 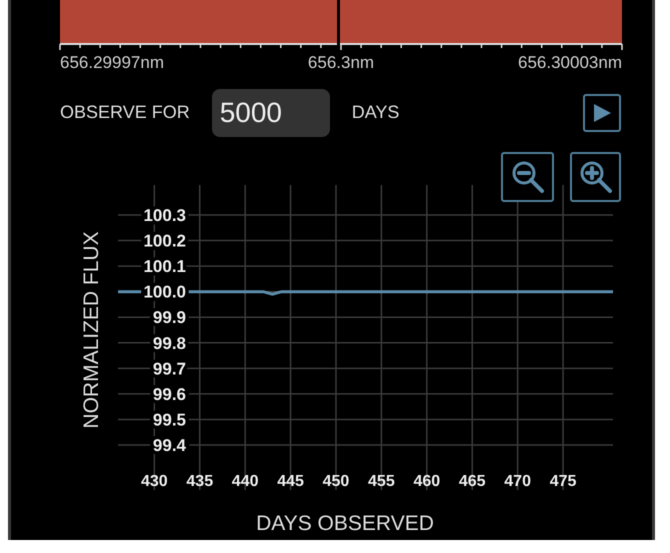 What do you see at coordinates (517, 481) in the screenshot?
I see `x-tick-label: 470` at bounding box center [517, 481].